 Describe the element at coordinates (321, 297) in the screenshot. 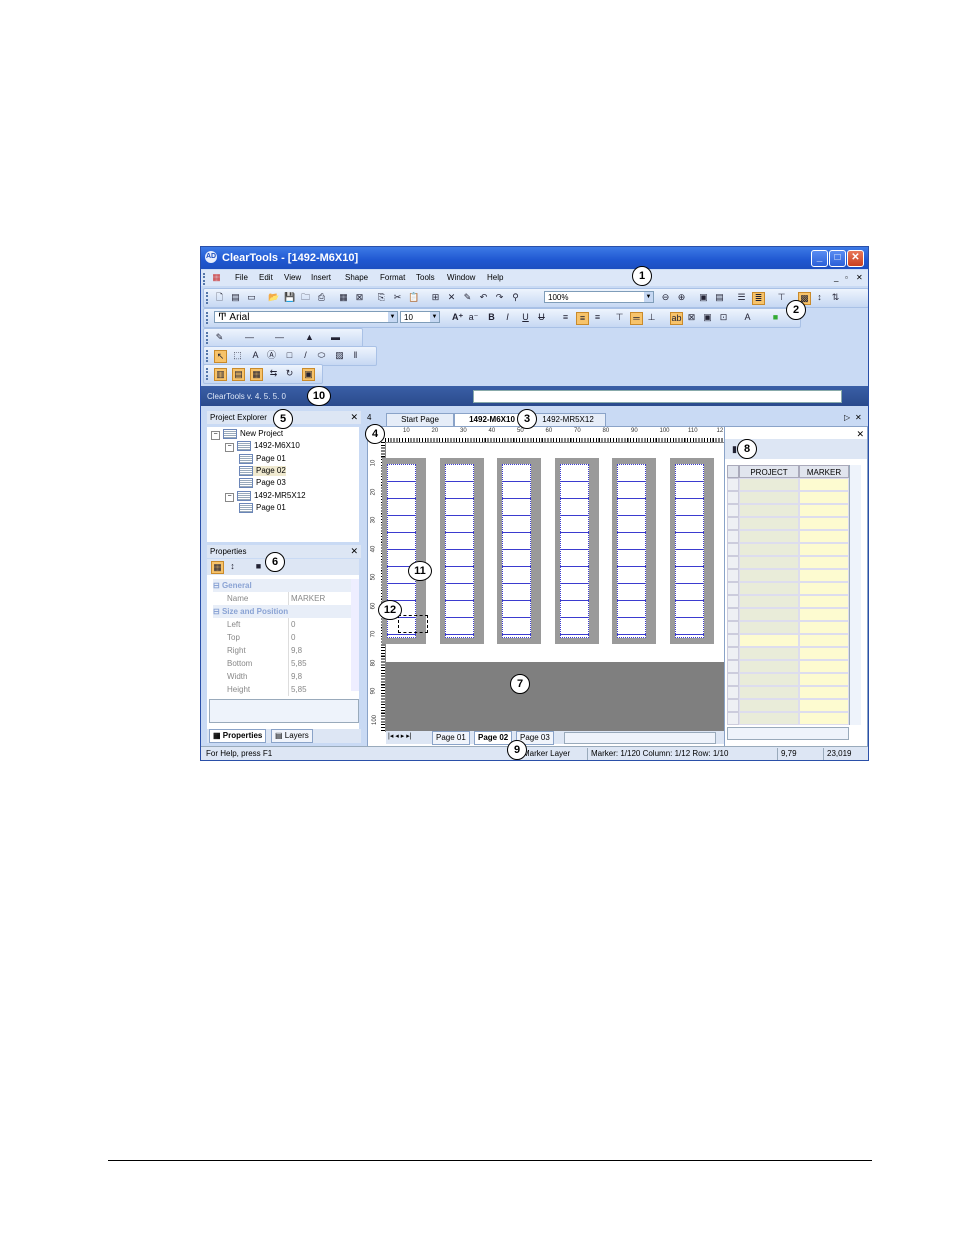

I see `print-icon: ⎙` at that location.